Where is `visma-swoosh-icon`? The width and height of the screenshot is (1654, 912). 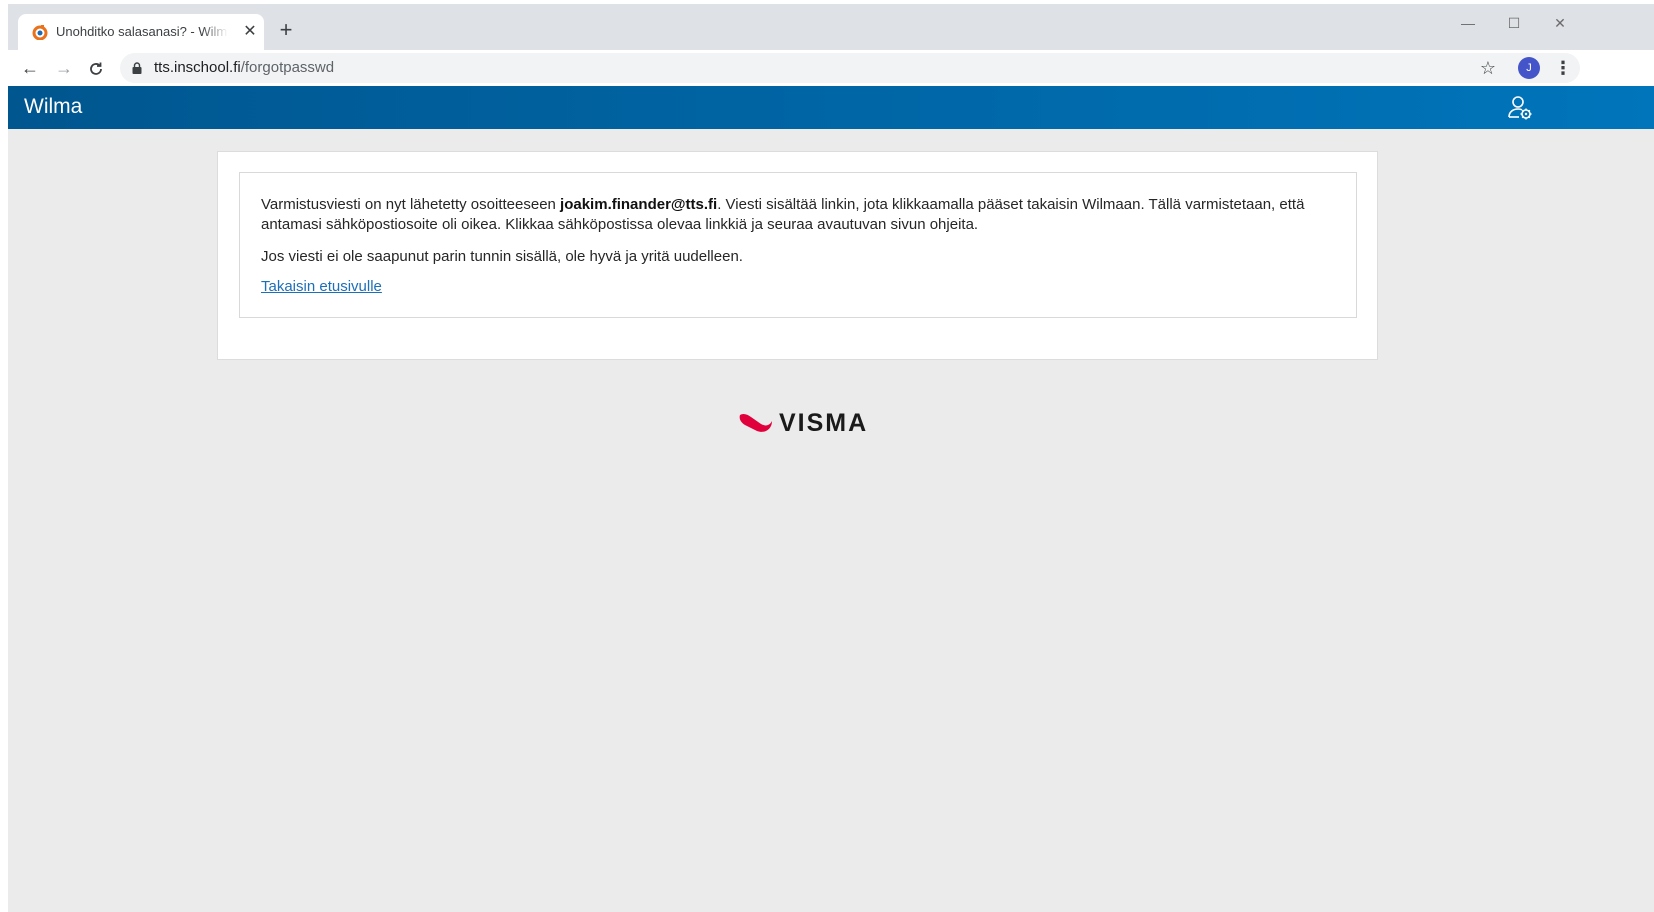
visma-swoosh-icon is located at coordinates (755, 422).